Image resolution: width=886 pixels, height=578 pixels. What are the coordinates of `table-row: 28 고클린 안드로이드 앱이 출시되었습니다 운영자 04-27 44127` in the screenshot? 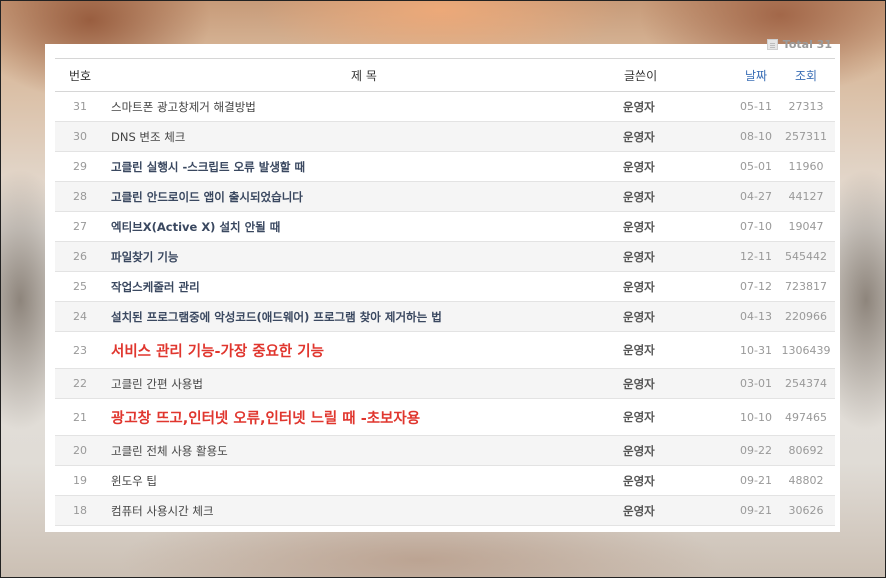 It's located at (445, 196).